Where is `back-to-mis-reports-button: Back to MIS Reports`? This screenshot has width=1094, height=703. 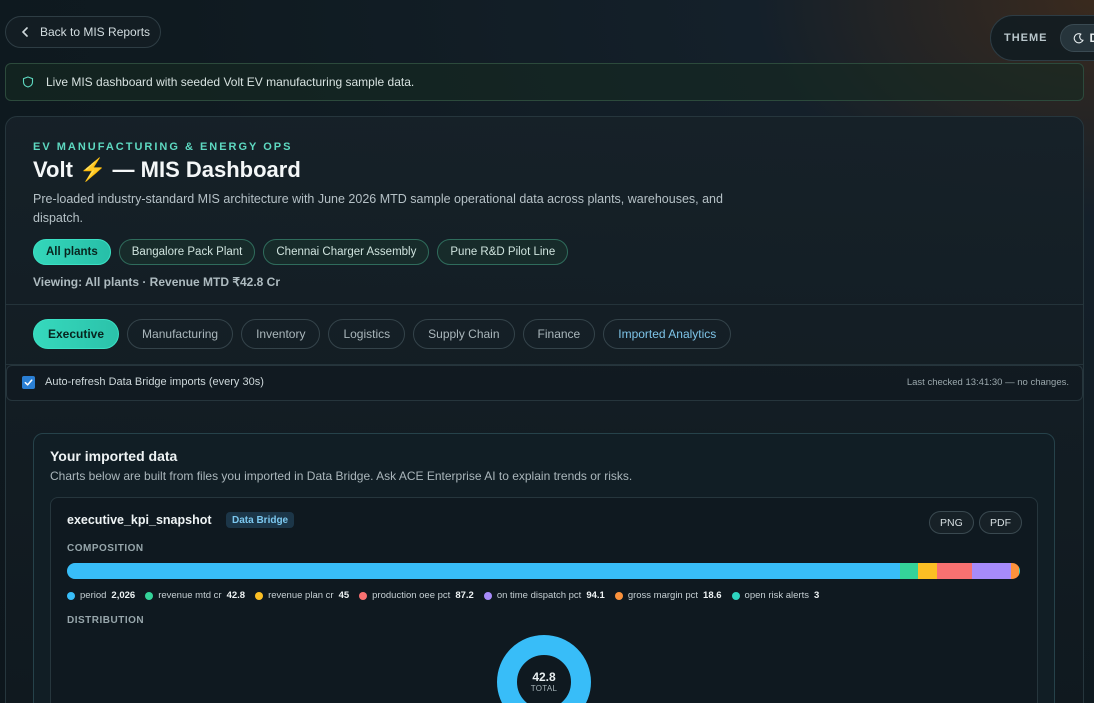
back-to-mis-reports-button: Back to MIS Reports is located at coordinates (83, 32).